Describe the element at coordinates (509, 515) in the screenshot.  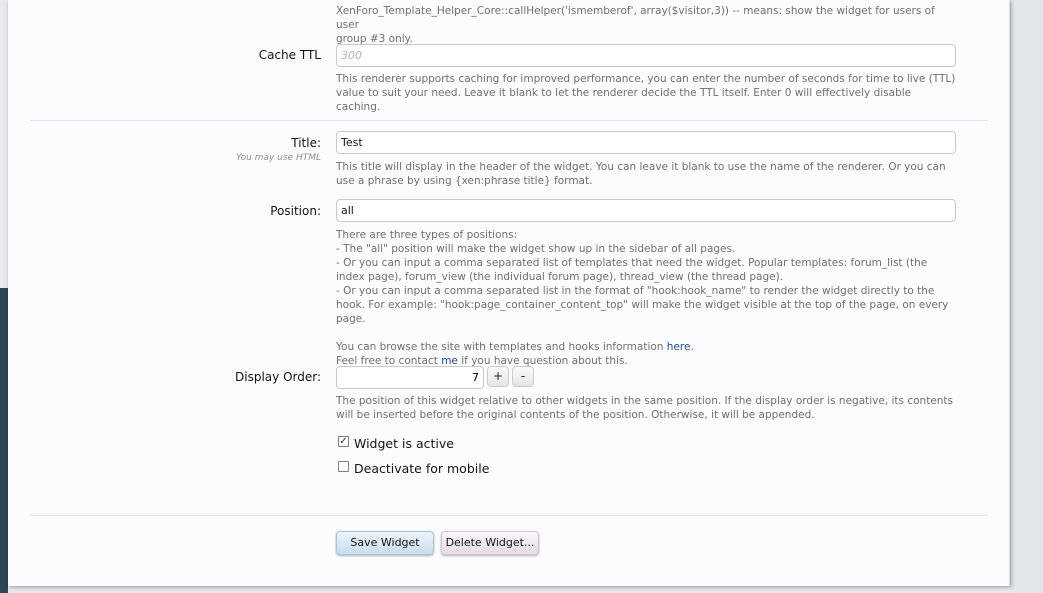
I see `submit-divider` at that location.